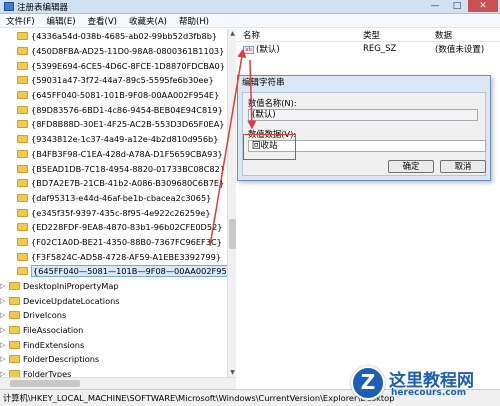 The height and width of the screenshot is (406, 500). Describe the element at coordinates (435, 6) in the screenshot. I see `minimize-button: —` at that location.